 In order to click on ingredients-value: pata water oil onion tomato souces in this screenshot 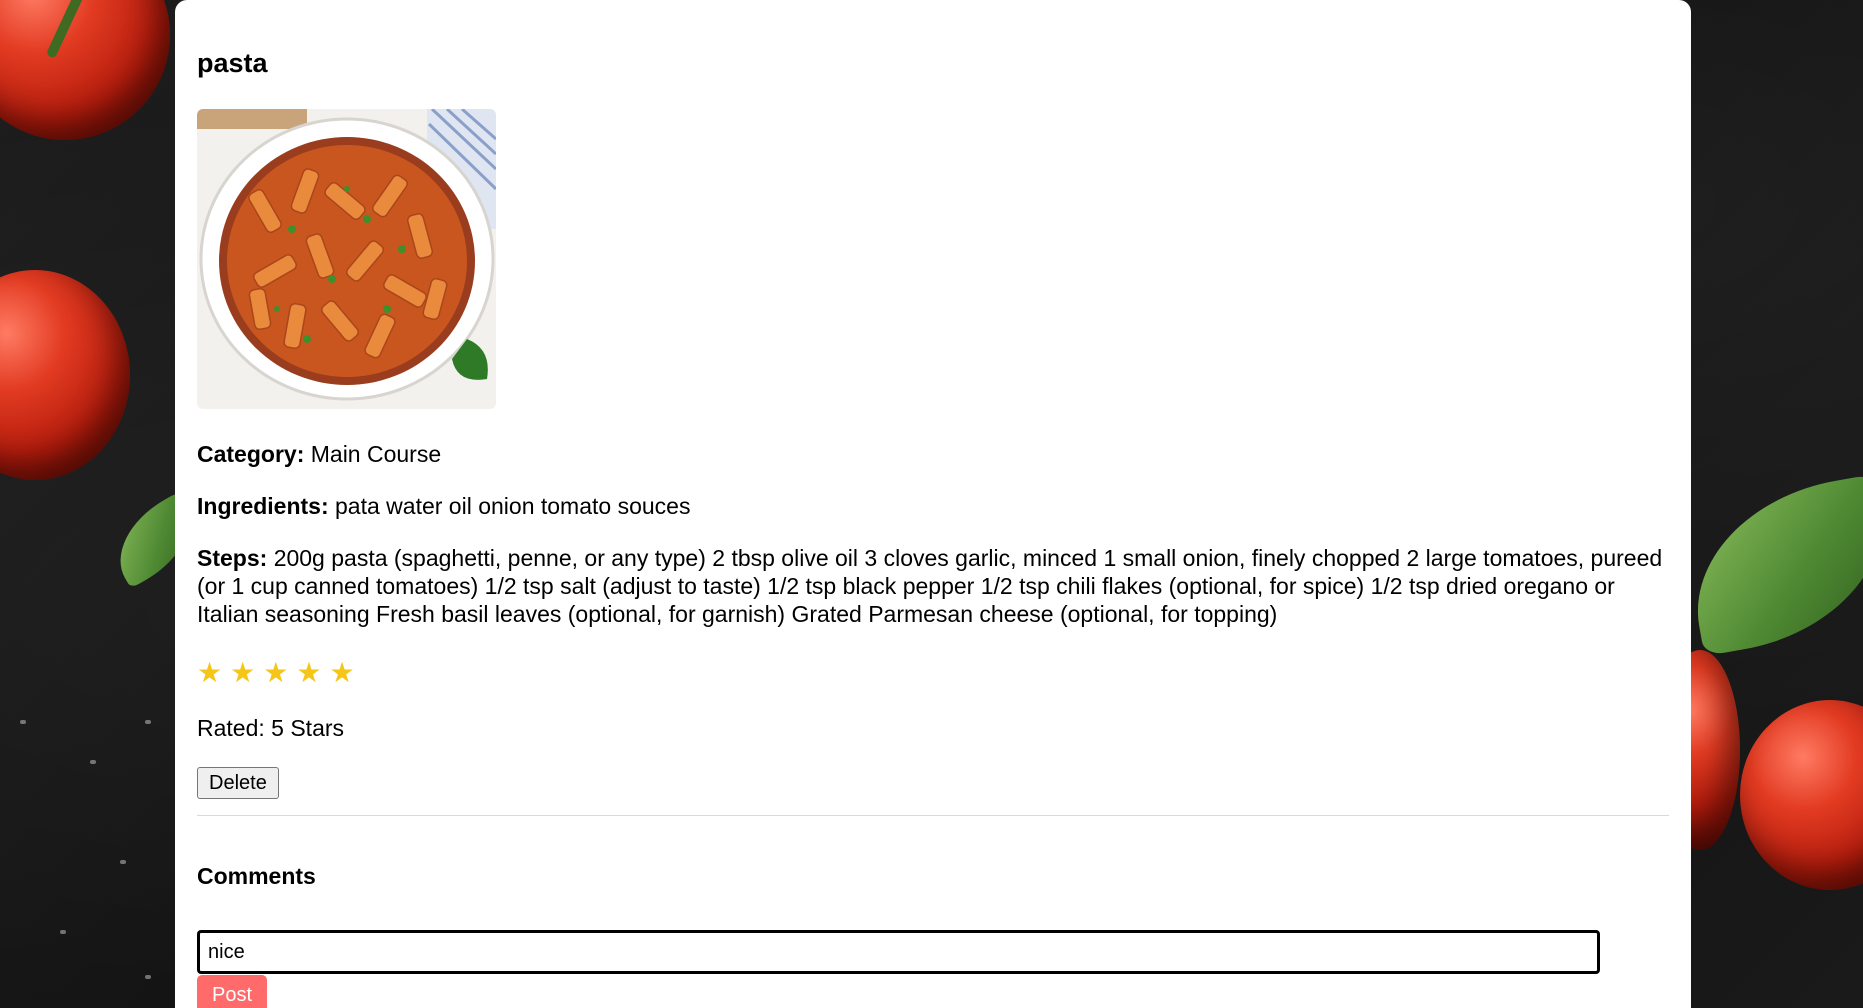, I will do `click(513, 506)`.